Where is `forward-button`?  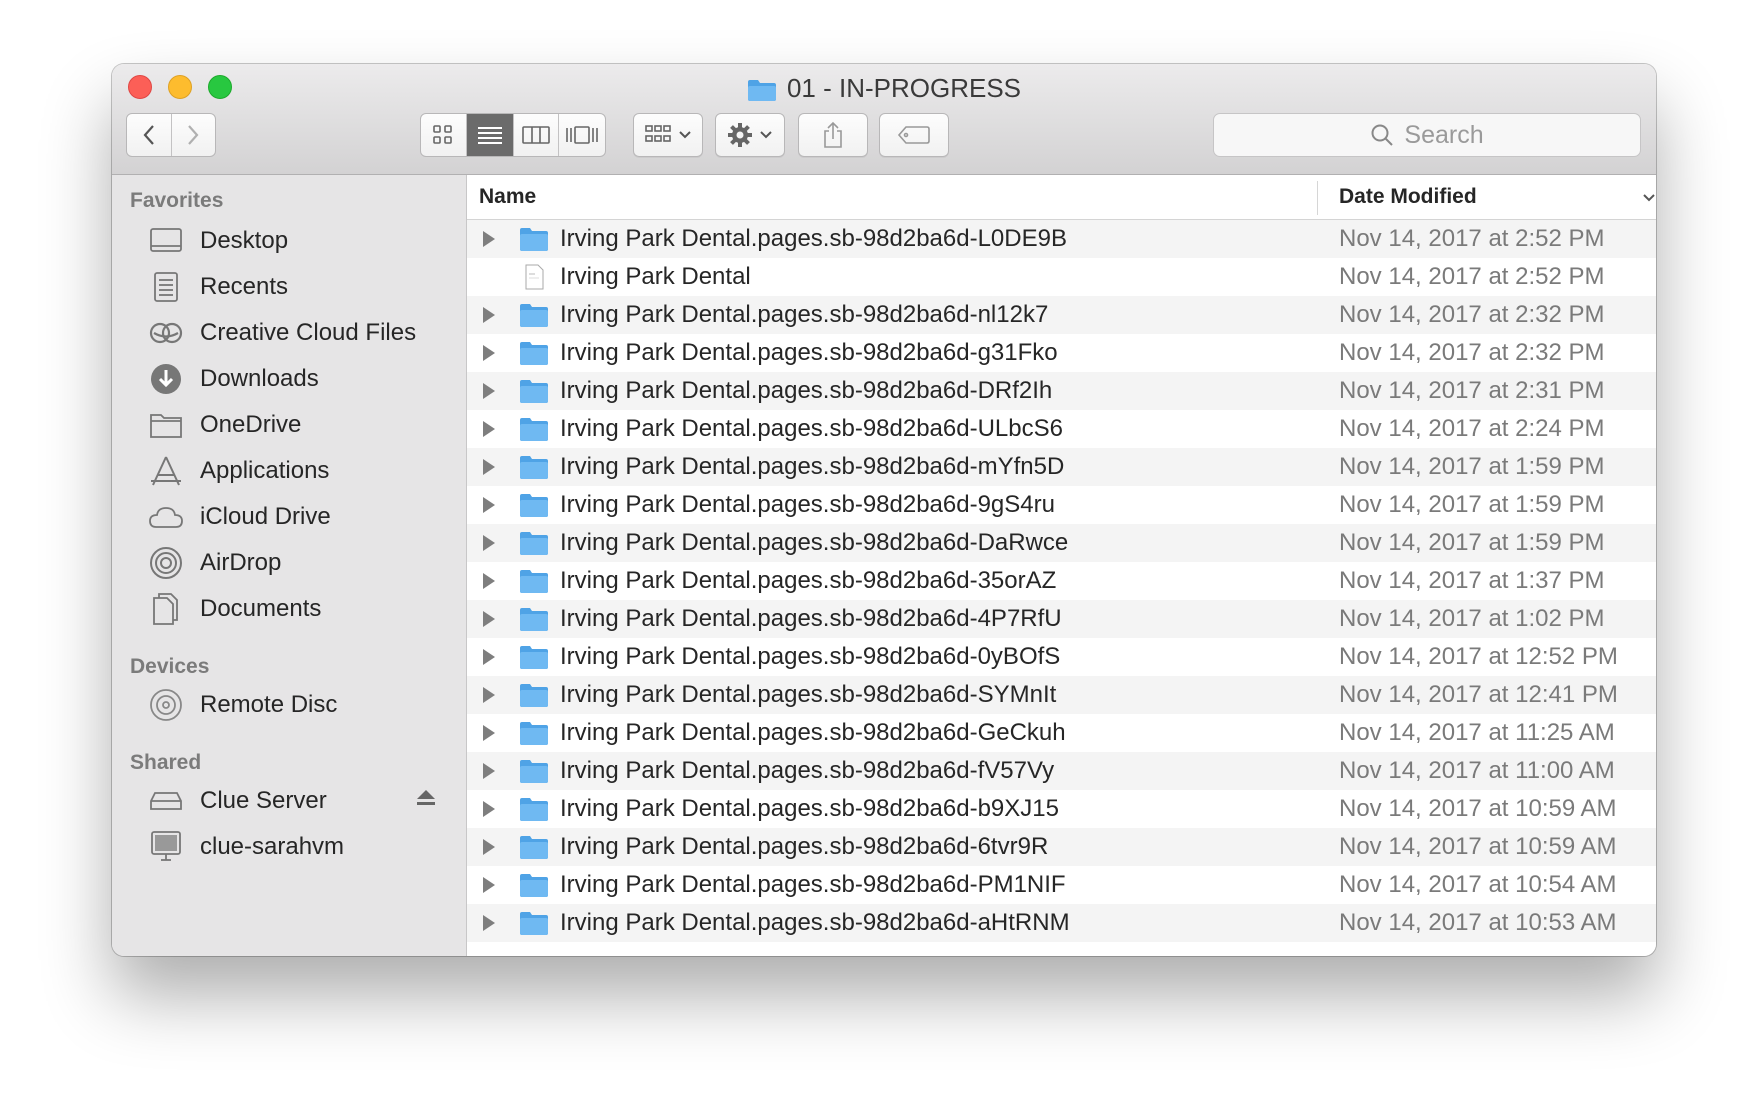
forward-button is located at coordinates (194, 135).